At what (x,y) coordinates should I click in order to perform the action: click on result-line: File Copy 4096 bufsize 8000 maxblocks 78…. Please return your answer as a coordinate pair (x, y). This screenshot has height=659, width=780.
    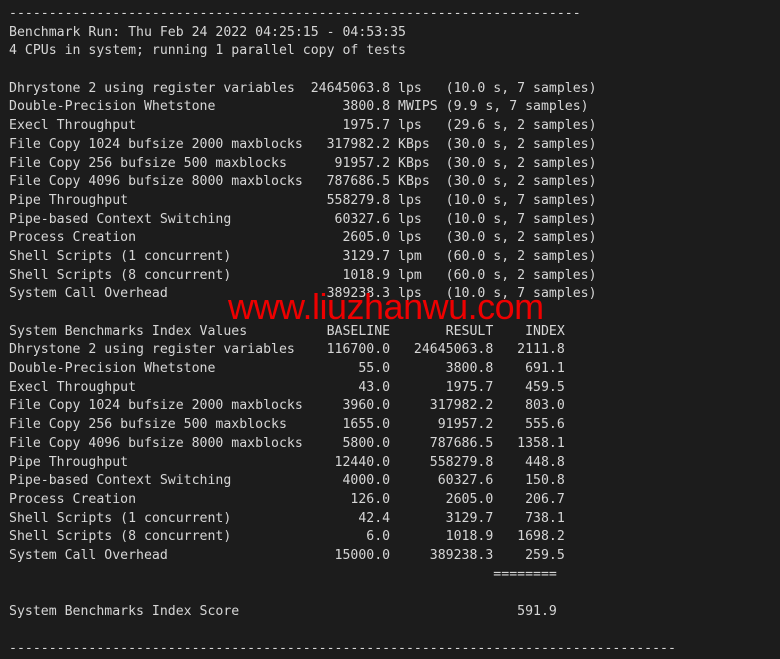
    Looking at the image, I should click on (303, 182).